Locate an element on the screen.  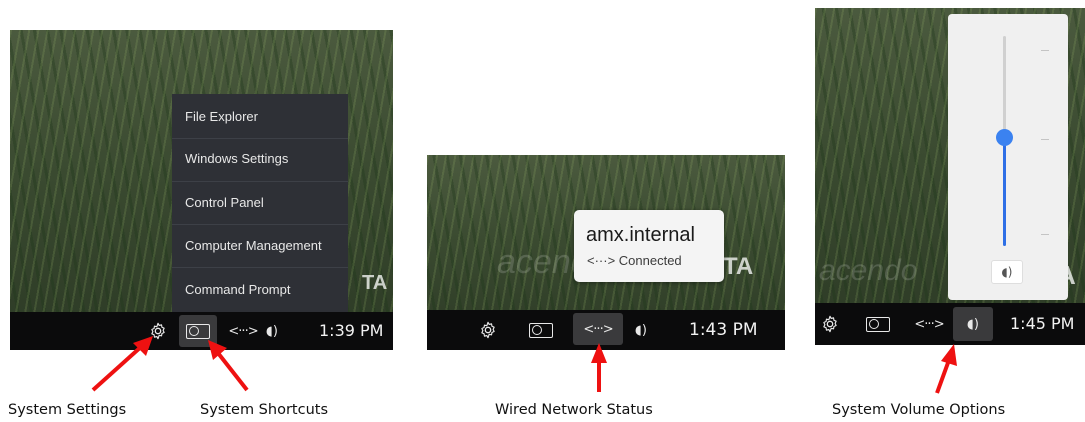
arrow-volume-options is located at coordinates (946, 369).